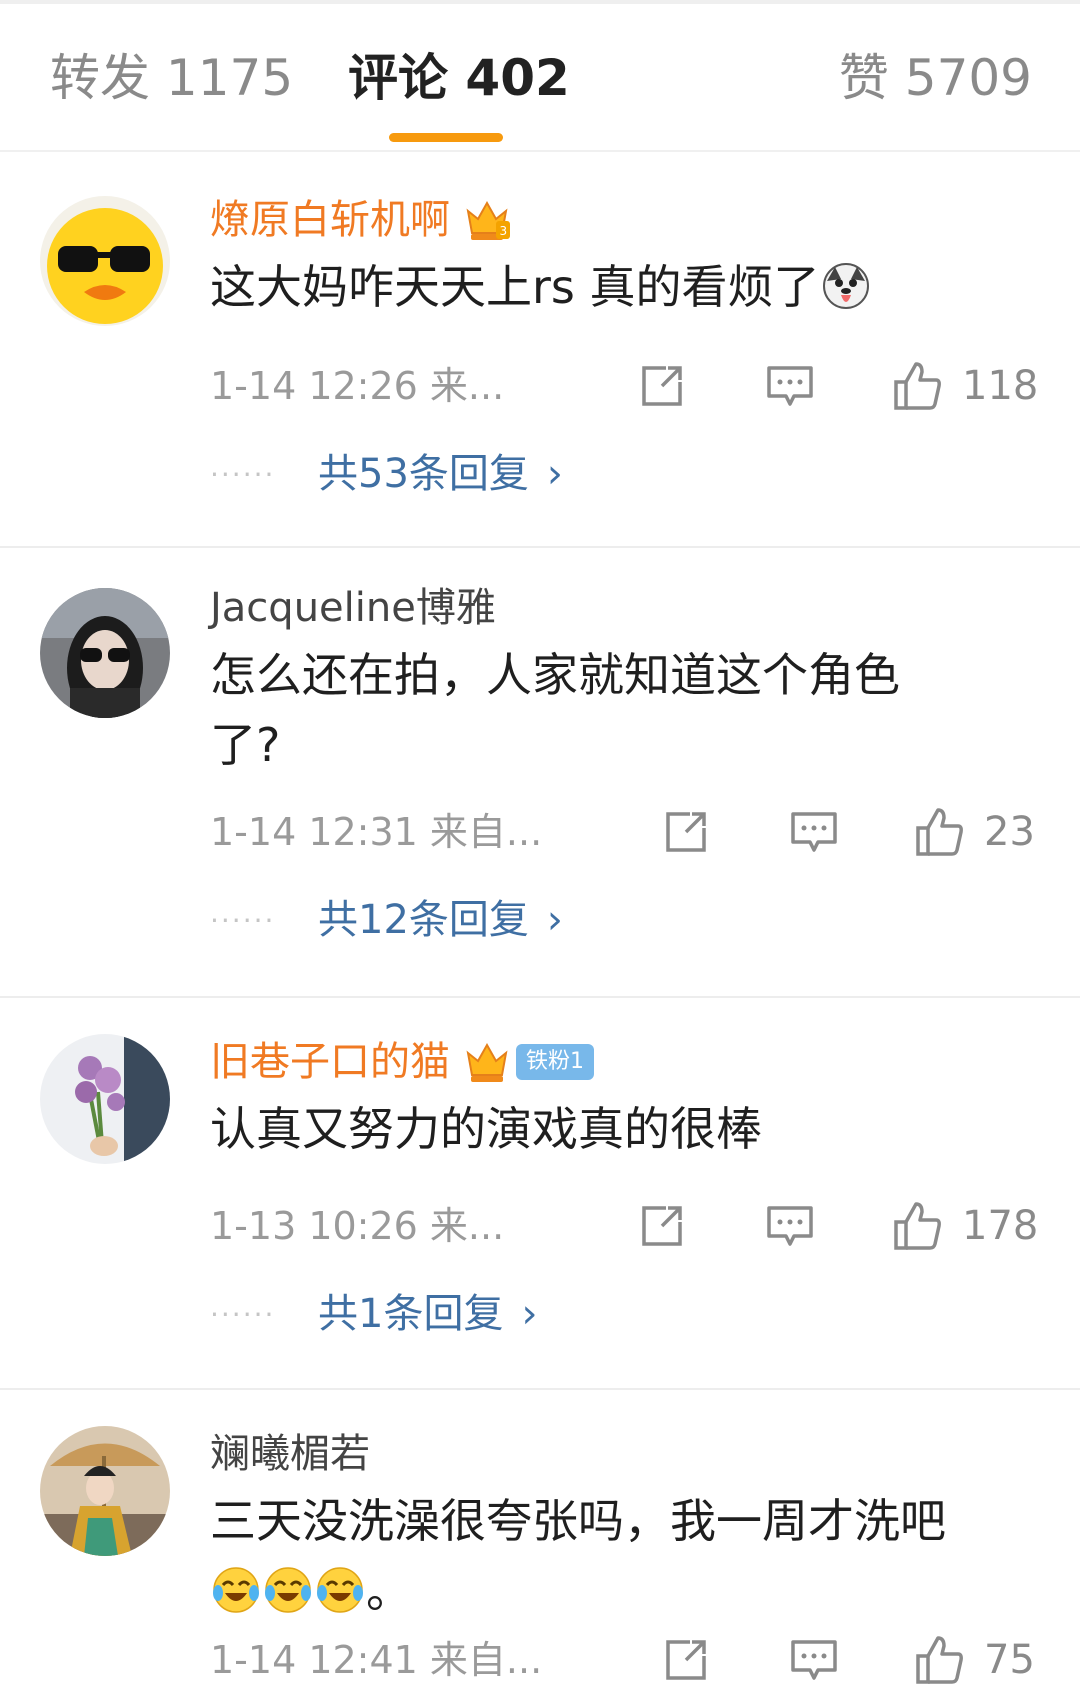  I want to click on reply-count-text: 共53条回复, so click(423, 474).